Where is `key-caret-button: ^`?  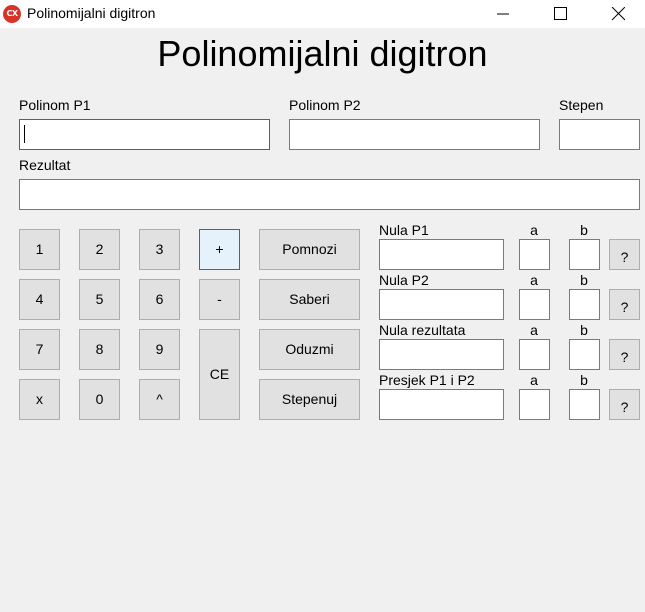
key-caret-button: ^ is located at coordinates (159, 399).